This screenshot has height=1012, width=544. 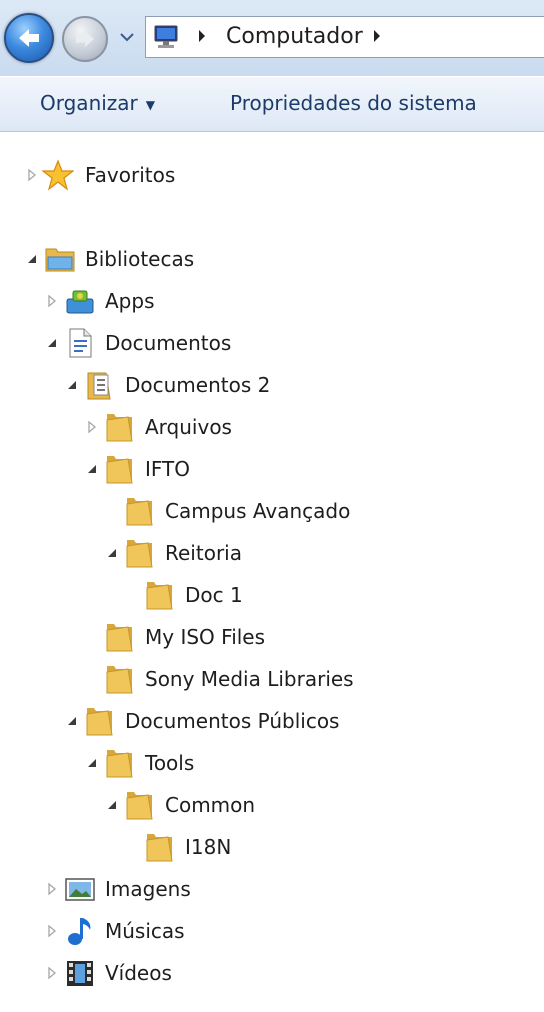 I want to click on tree-item-campus-avancado: Campus Avançado, so click(x=272, y=511).